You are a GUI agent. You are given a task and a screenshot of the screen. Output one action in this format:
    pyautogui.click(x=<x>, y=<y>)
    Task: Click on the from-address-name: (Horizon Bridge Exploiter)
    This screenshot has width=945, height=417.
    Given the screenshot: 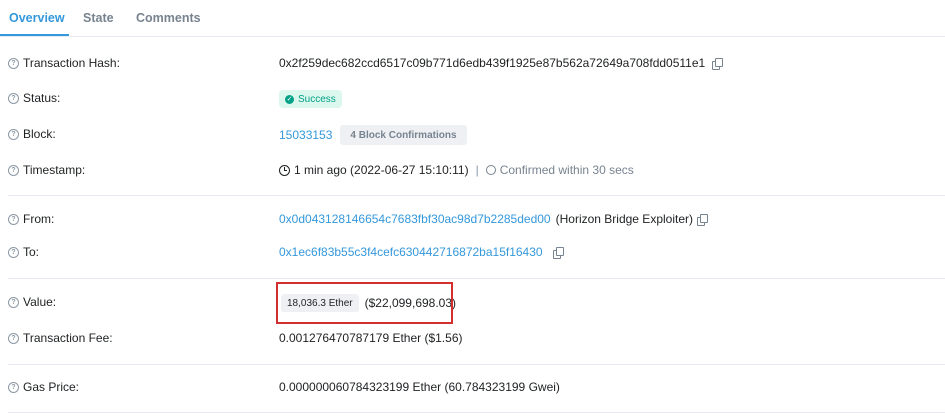 What is the action you would take?
    pyautogui.click(x=624, y=219)
    